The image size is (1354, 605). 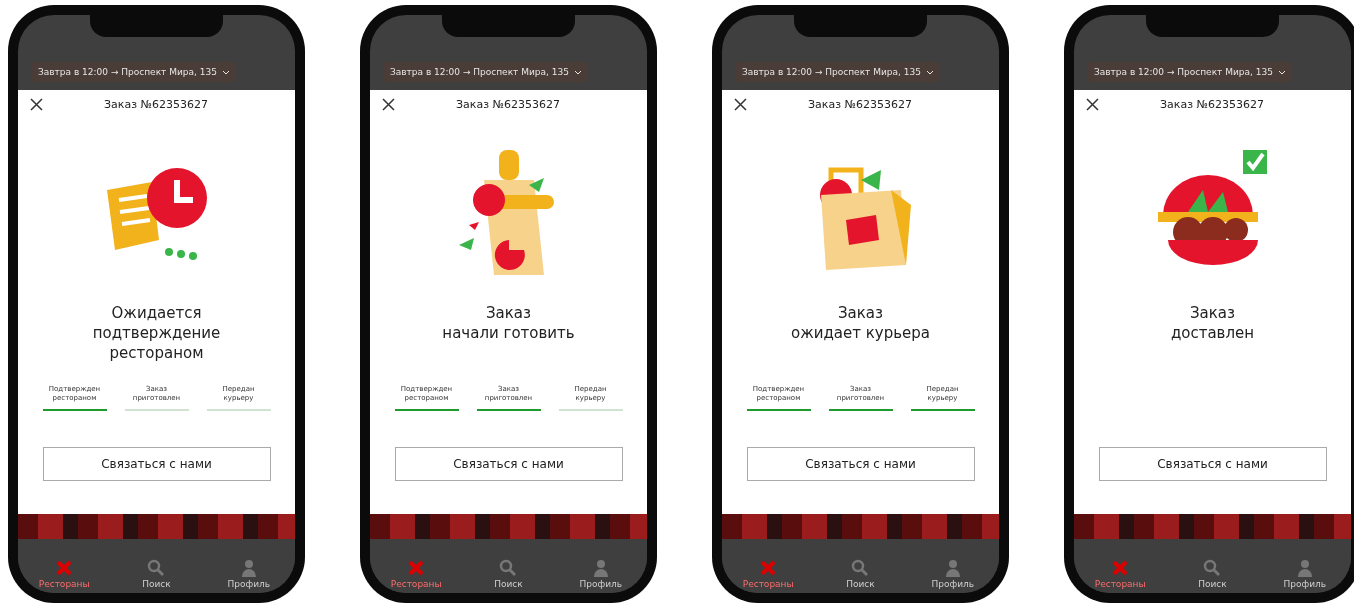 What do you see at coordinates (508, 324) in the screenshot?
I see `order-status-message: Заказ начали готовить` at bounding box center [508, 324].